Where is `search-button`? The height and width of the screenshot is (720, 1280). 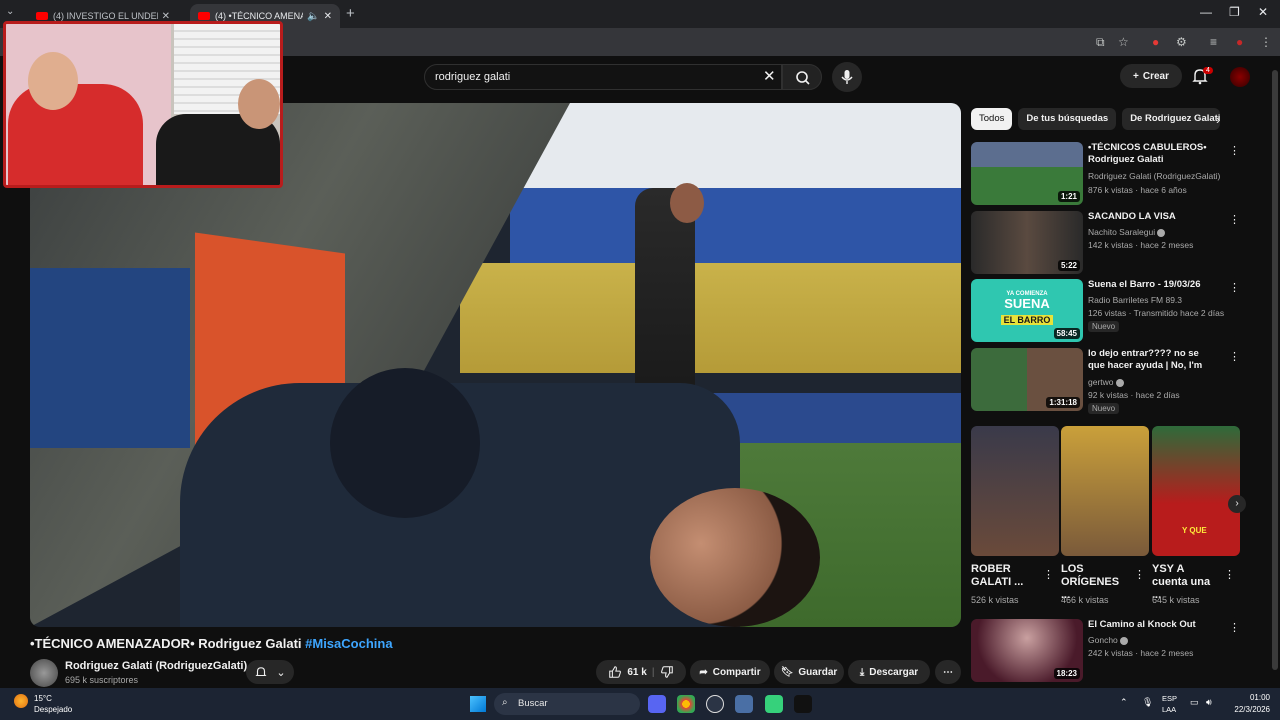
search-button is located at coordinates (802, 77).